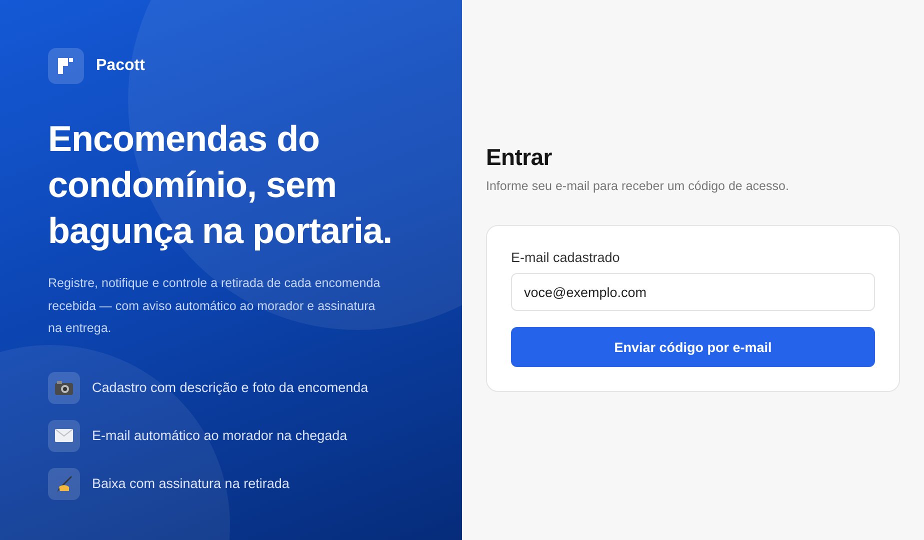 This screenshot has width=924, height=540. I want to click on feature-text: E-mail automático ao morador na chegada, so click(220, 435).